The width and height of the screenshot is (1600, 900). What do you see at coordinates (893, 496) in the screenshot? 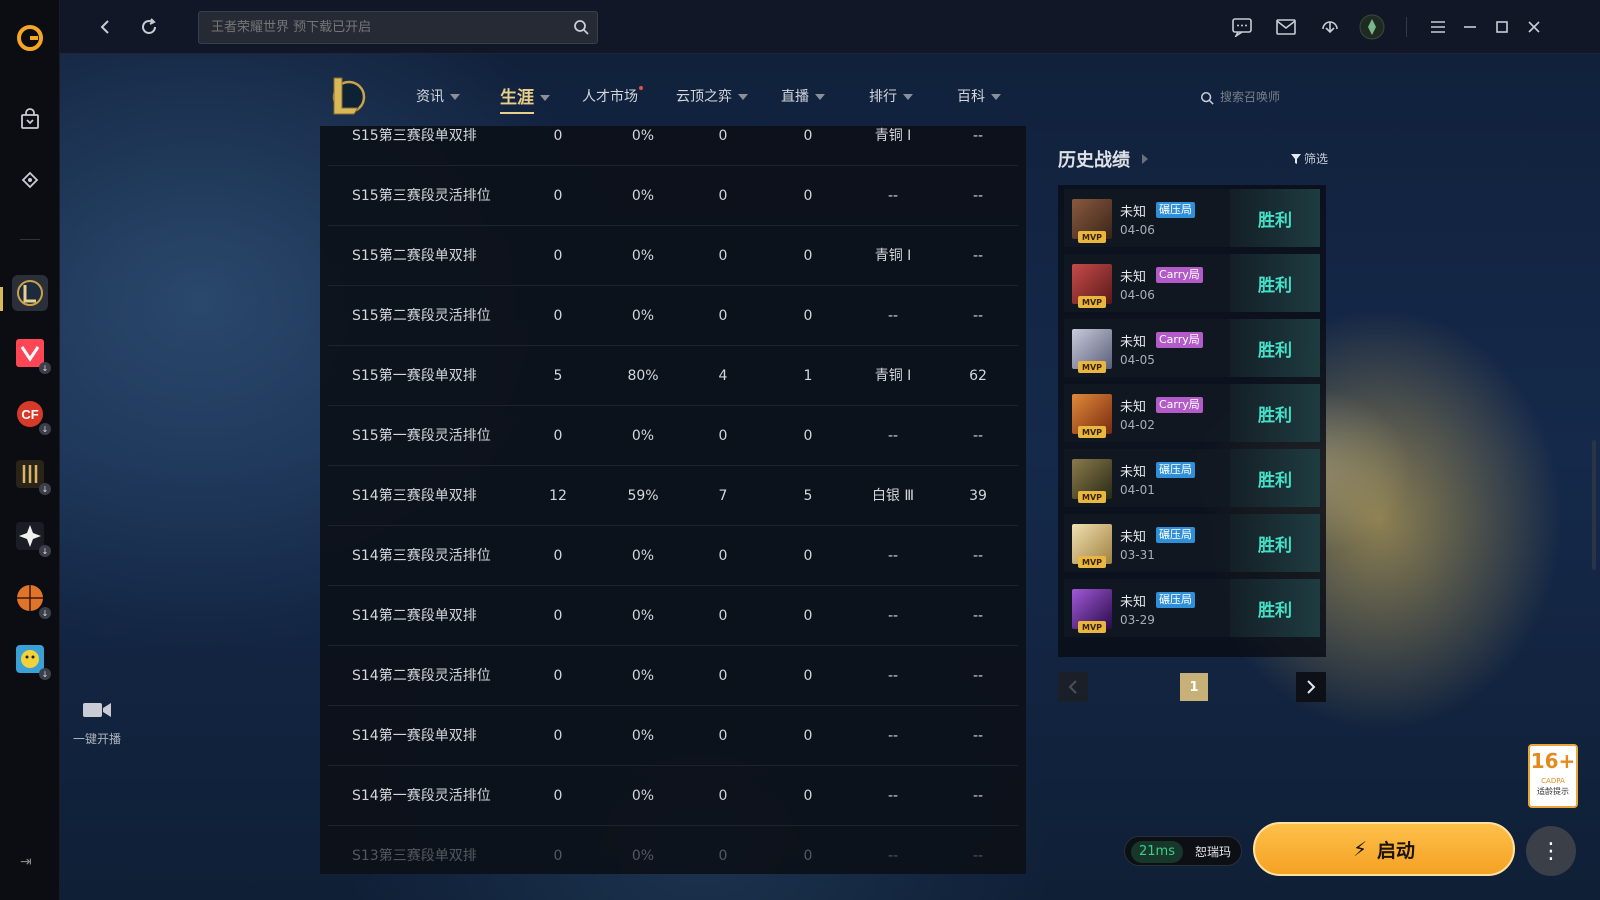
I see `rank-tier: 白银 Ⅲ` at bounding box center [893, 496].